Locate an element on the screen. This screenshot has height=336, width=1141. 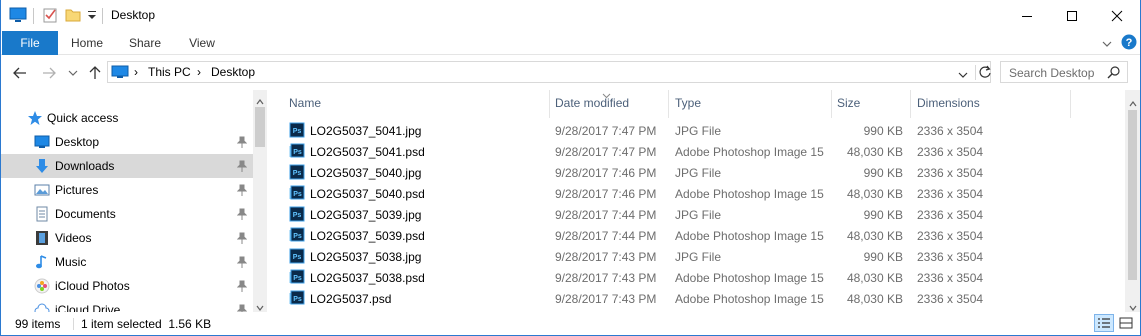
status-bar: 99 items 1 item selected 1.56 KB is located at coordinates (570, 323).